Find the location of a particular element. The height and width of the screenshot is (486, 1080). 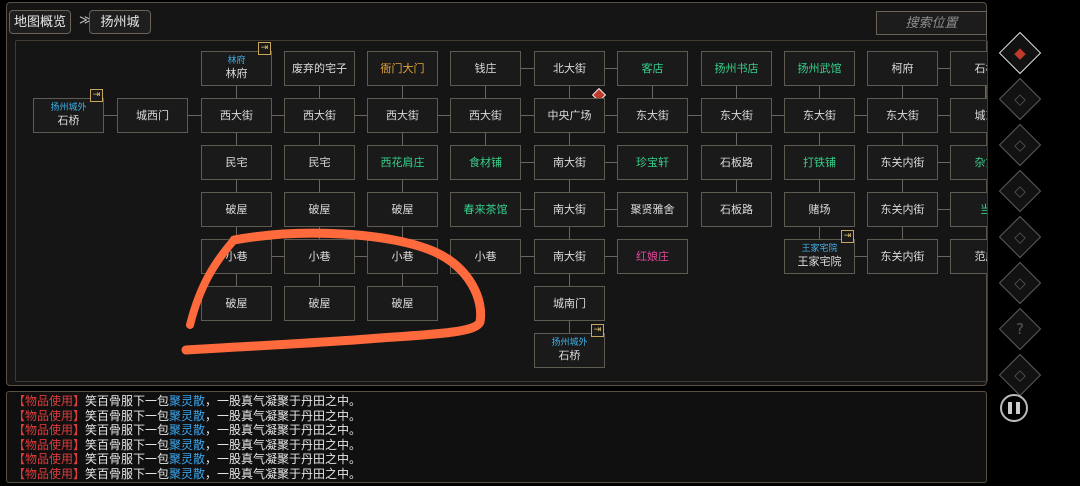

breadcrumb-overview: 地图概览 is located at coordinates (40, 22).